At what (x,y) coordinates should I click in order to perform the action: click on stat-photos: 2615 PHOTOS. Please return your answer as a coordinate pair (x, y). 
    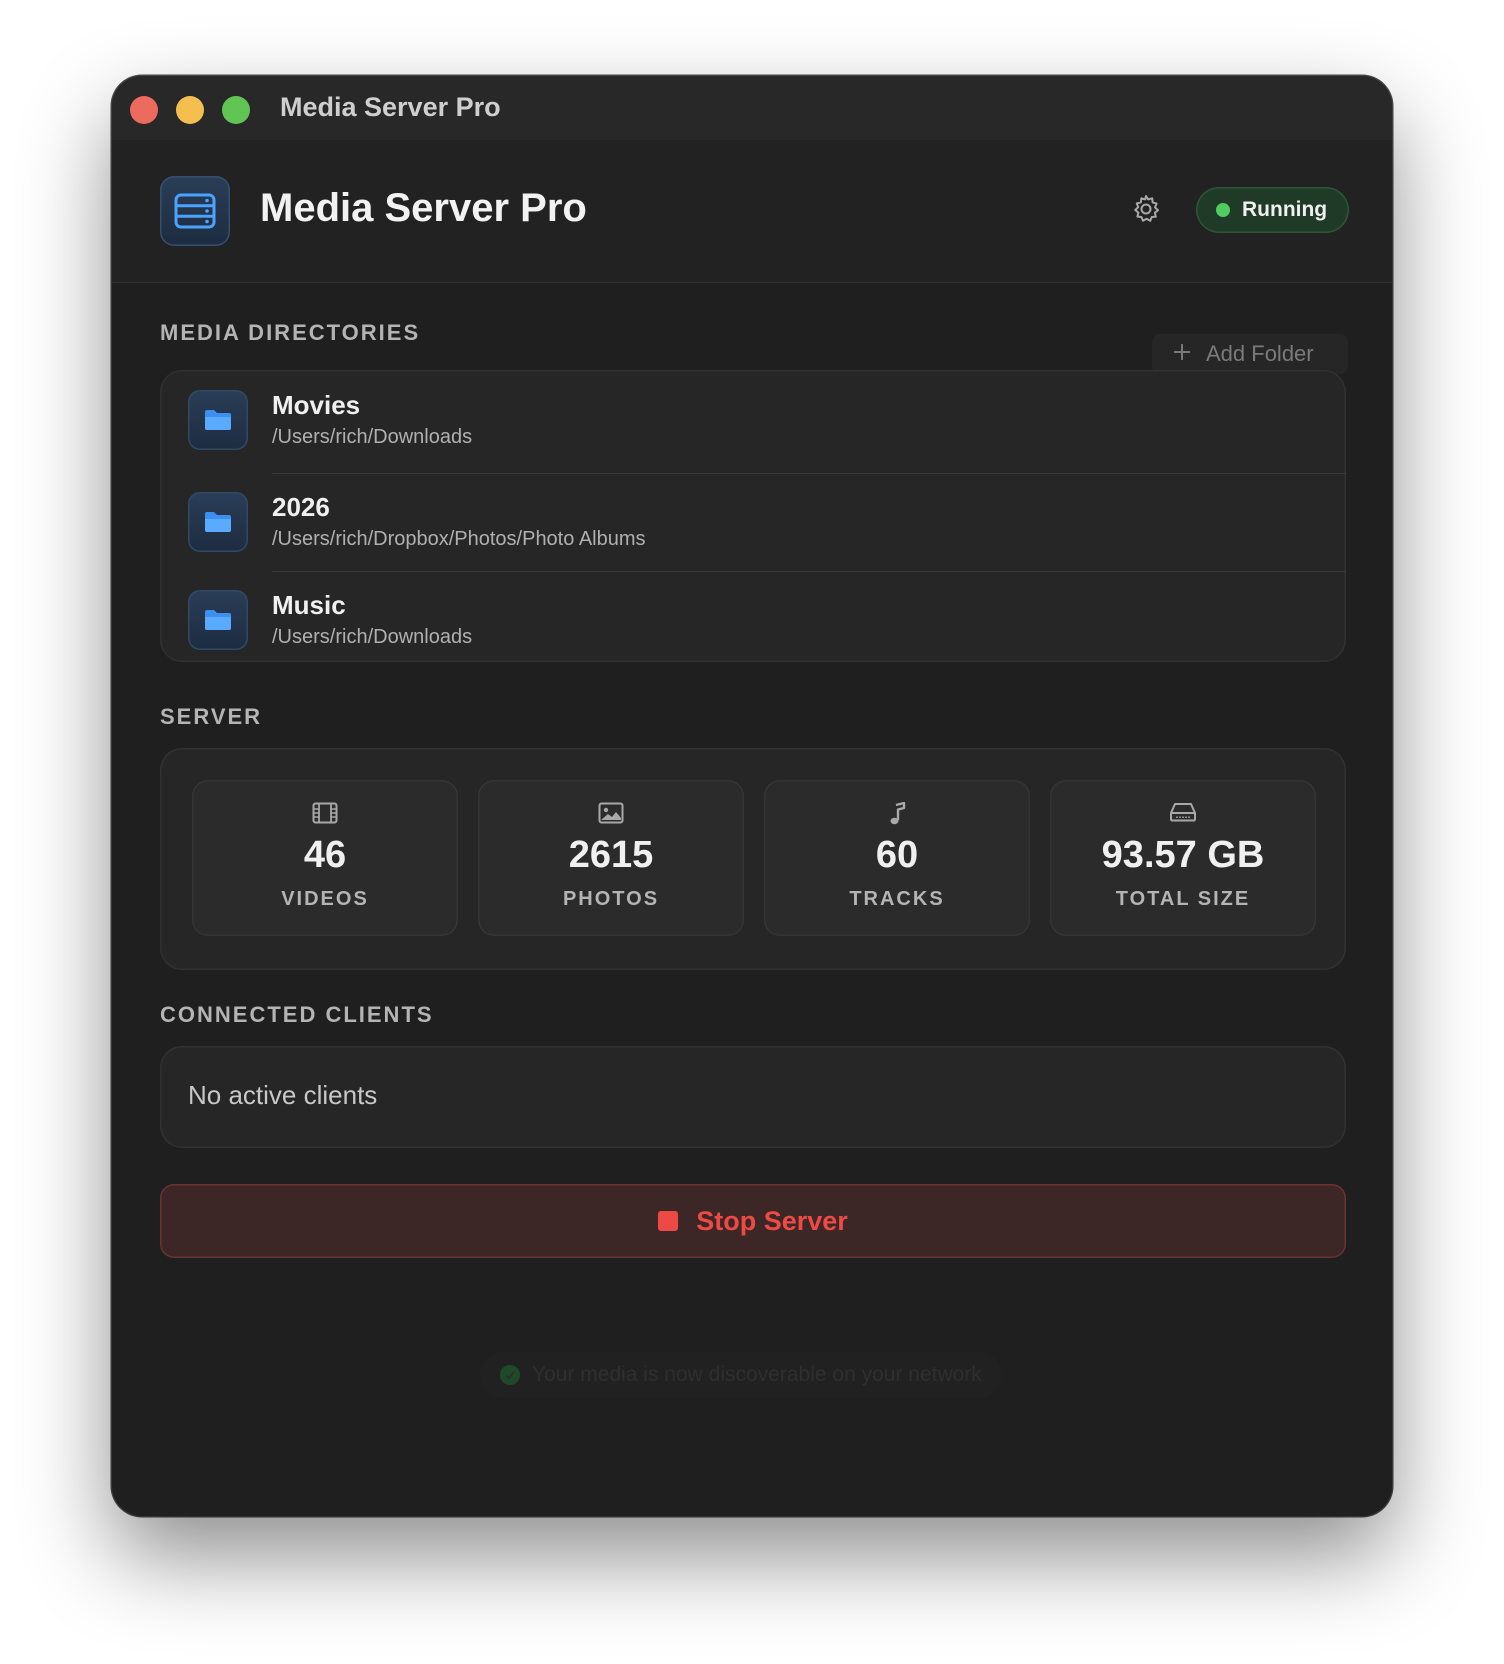
    Looking at the image, I should click on (611, 858).